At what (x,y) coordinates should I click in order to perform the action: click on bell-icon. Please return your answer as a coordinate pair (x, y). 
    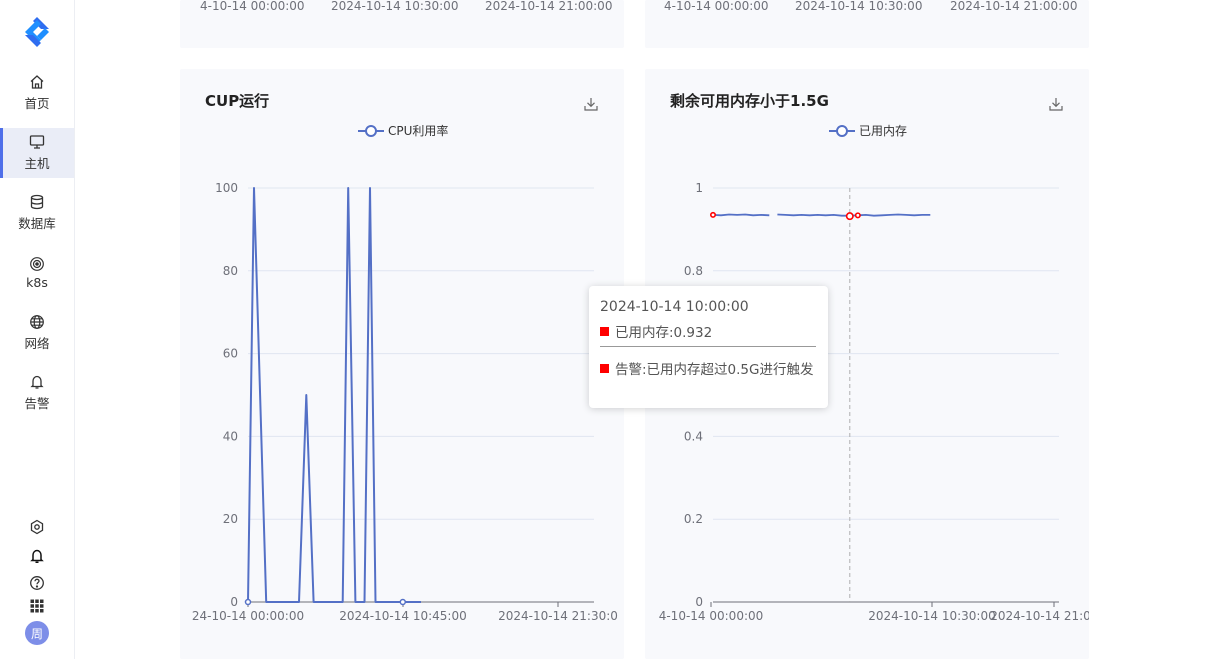
    Looking at the image, I should click on (37, 382).